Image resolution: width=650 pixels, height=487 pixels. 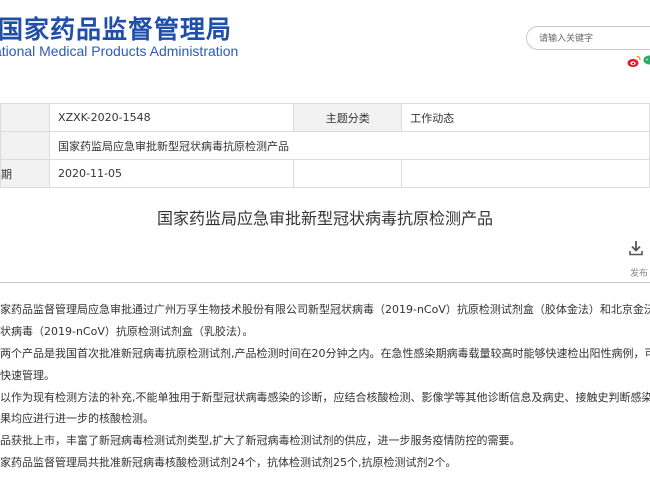 I want to click on metadata-row: 期 2020-11-05, so click(x=325, y=173).